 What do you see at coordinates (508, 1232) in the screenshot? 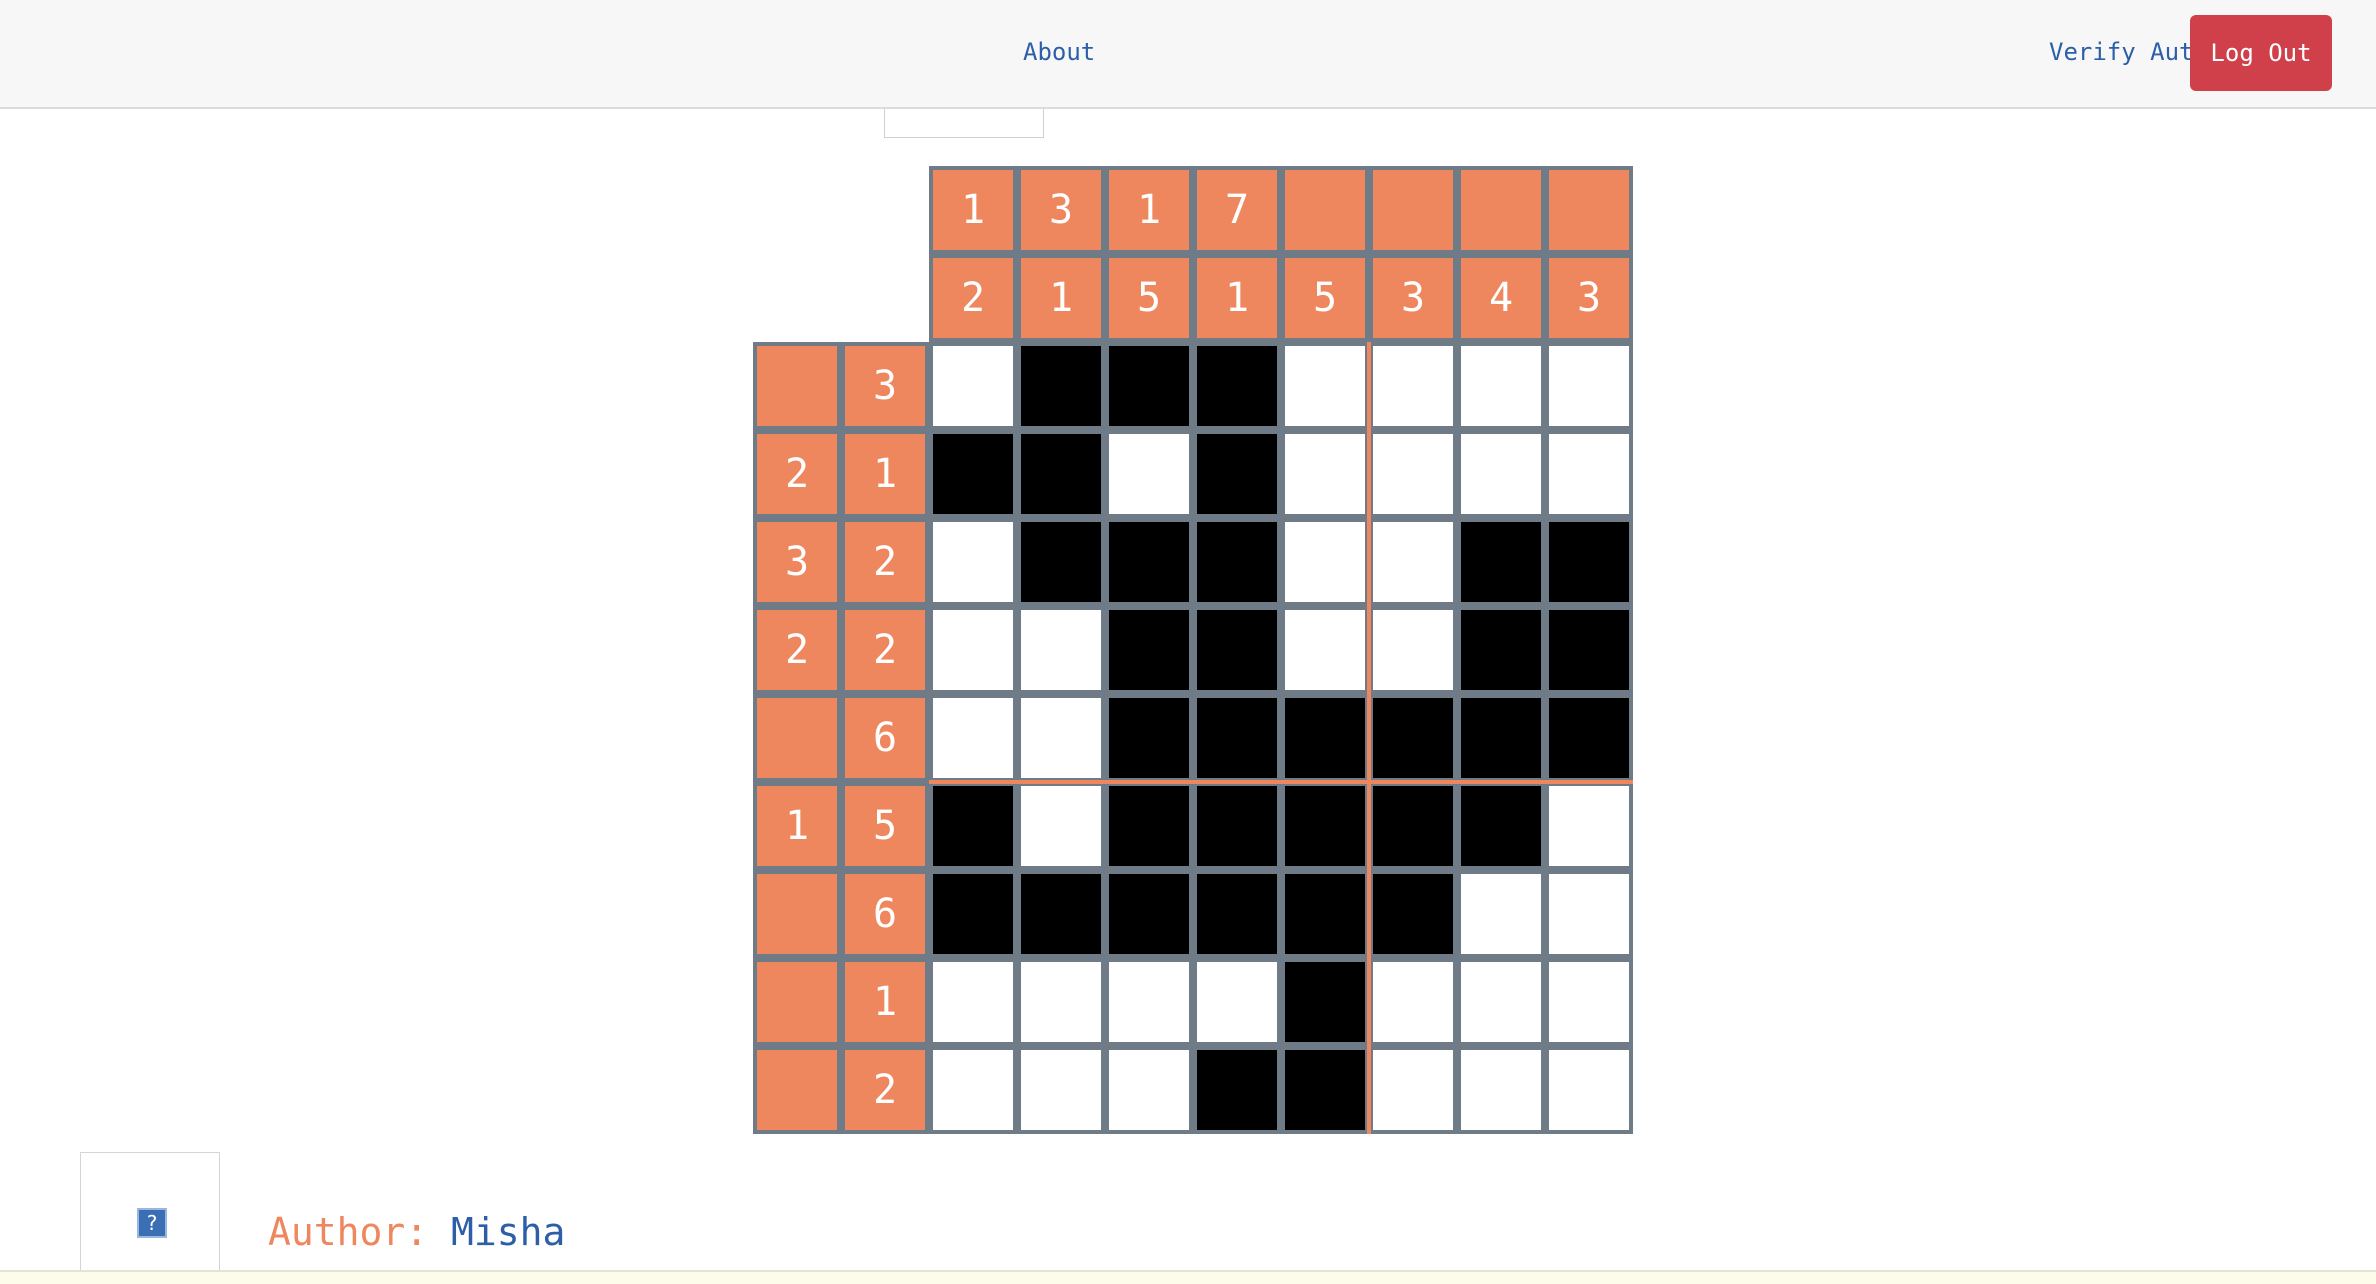
I see `author-name-link: Misha` at bounding box center [508, 1232].